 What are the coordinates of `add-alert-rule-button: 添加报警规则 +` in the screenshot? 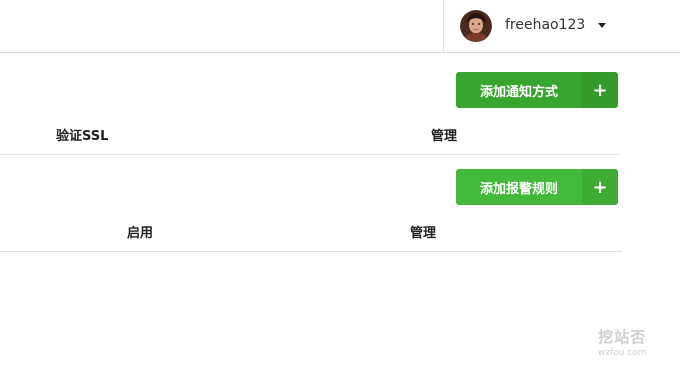 It's located at (537, 187).